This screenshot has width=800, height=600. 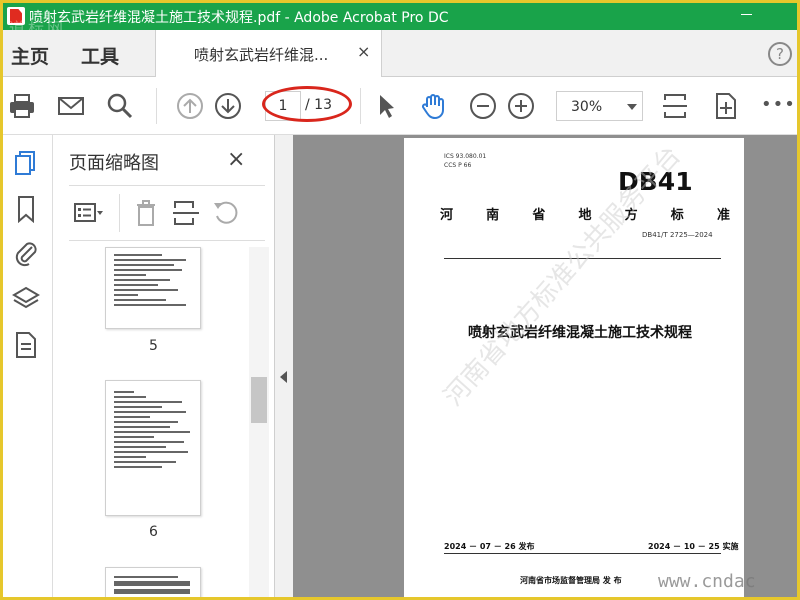 What do you see at coordinates (748, 15) in the screenshot?
I see `minimize-button` at bounding box center [748, 15].